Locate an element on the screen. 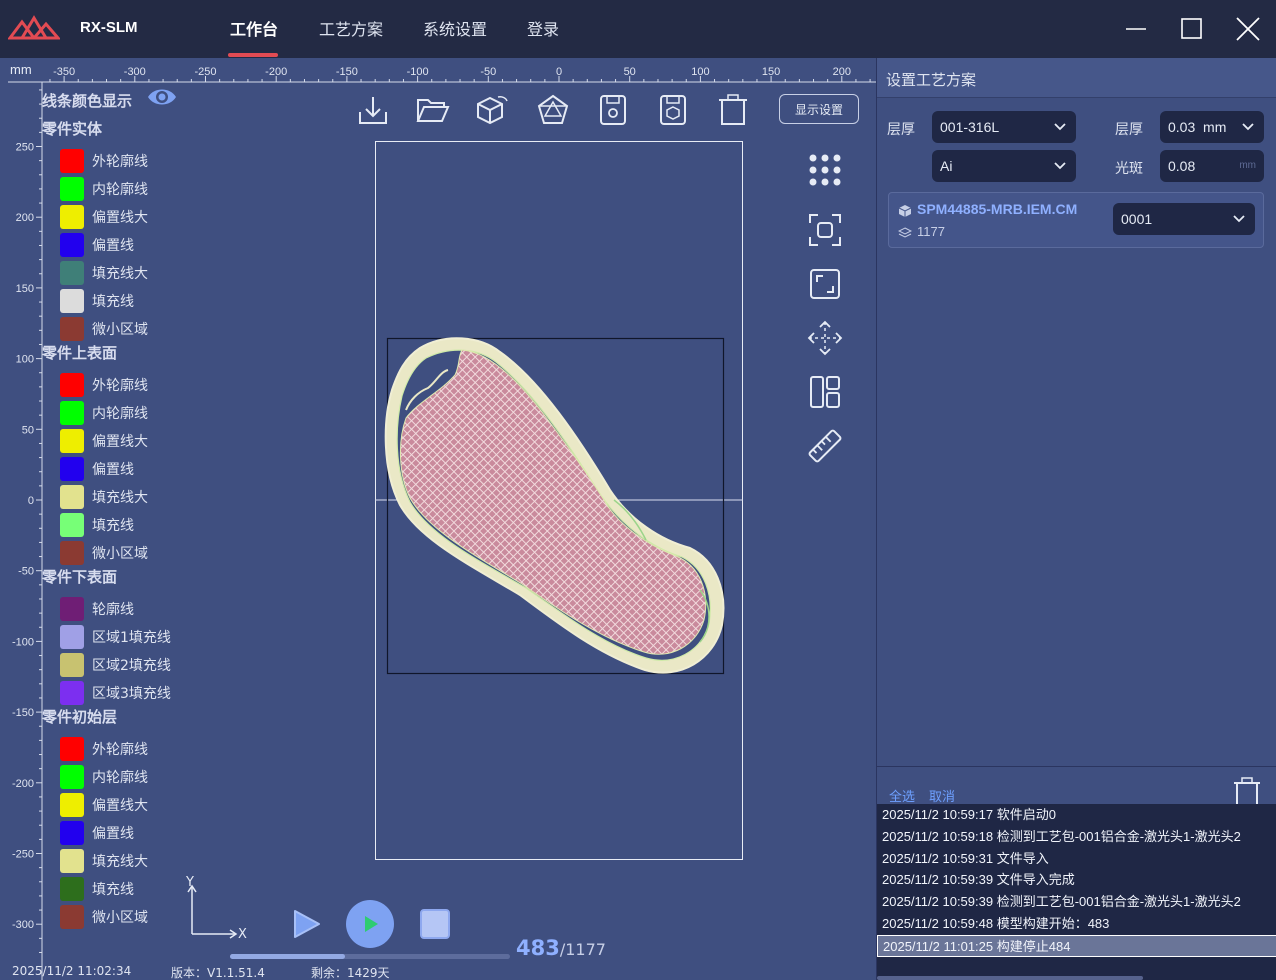  log-line: 2025/11/2 11:01:25 构建停止484 is located at coordinates (1076, 945).